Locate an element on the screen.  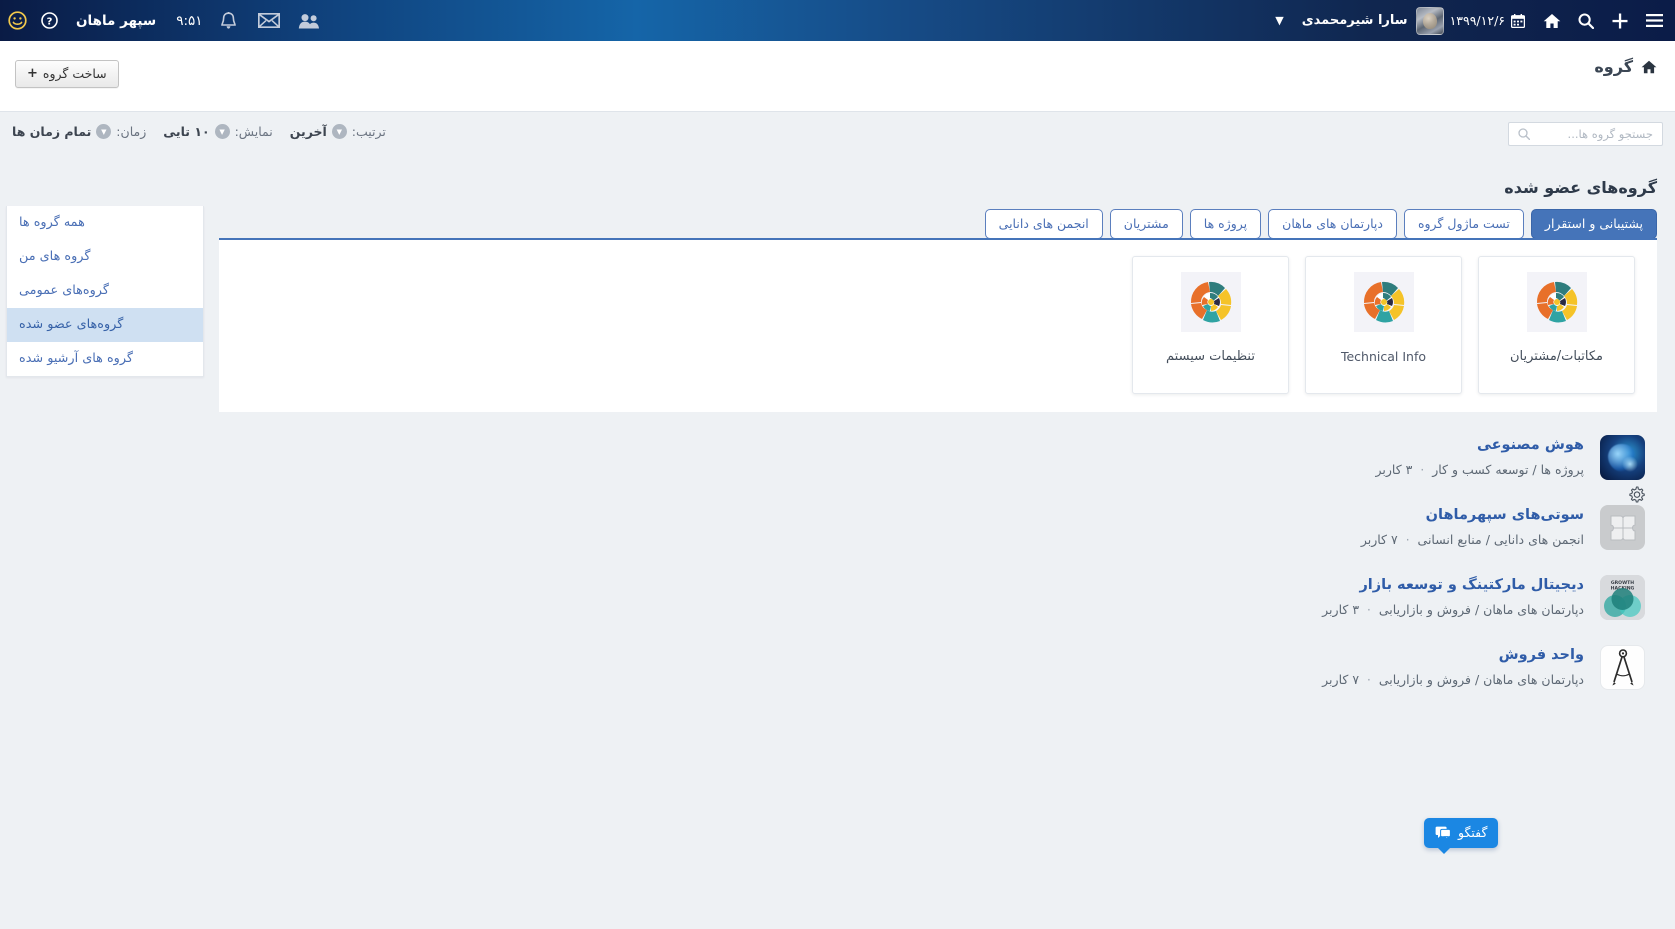
sidebar-item-label: گروه های من is located at coordinates (55, 256).